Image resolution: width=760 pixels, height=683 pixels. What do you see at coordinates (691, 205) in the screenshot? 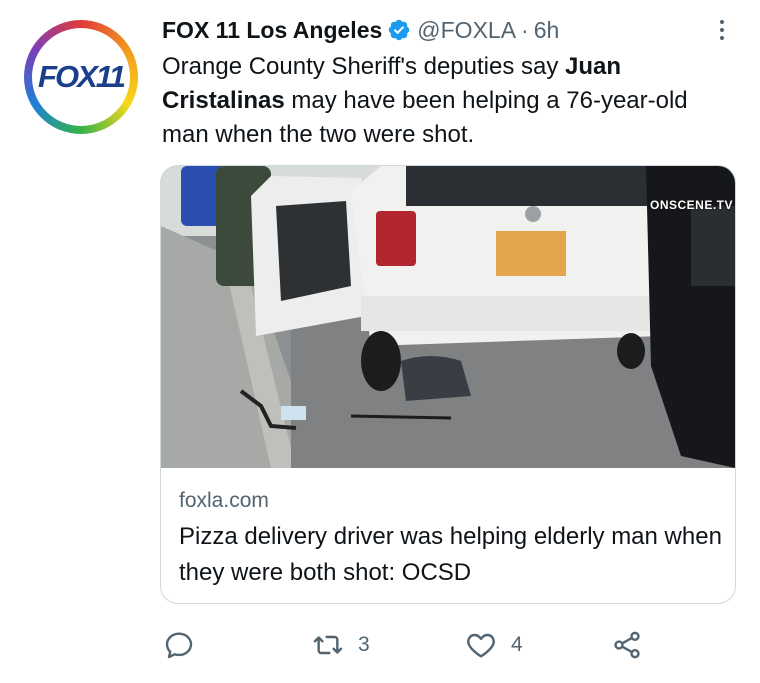
I see `photo-watermark: ONSCENE.TV` at bounding box center [691, 205].